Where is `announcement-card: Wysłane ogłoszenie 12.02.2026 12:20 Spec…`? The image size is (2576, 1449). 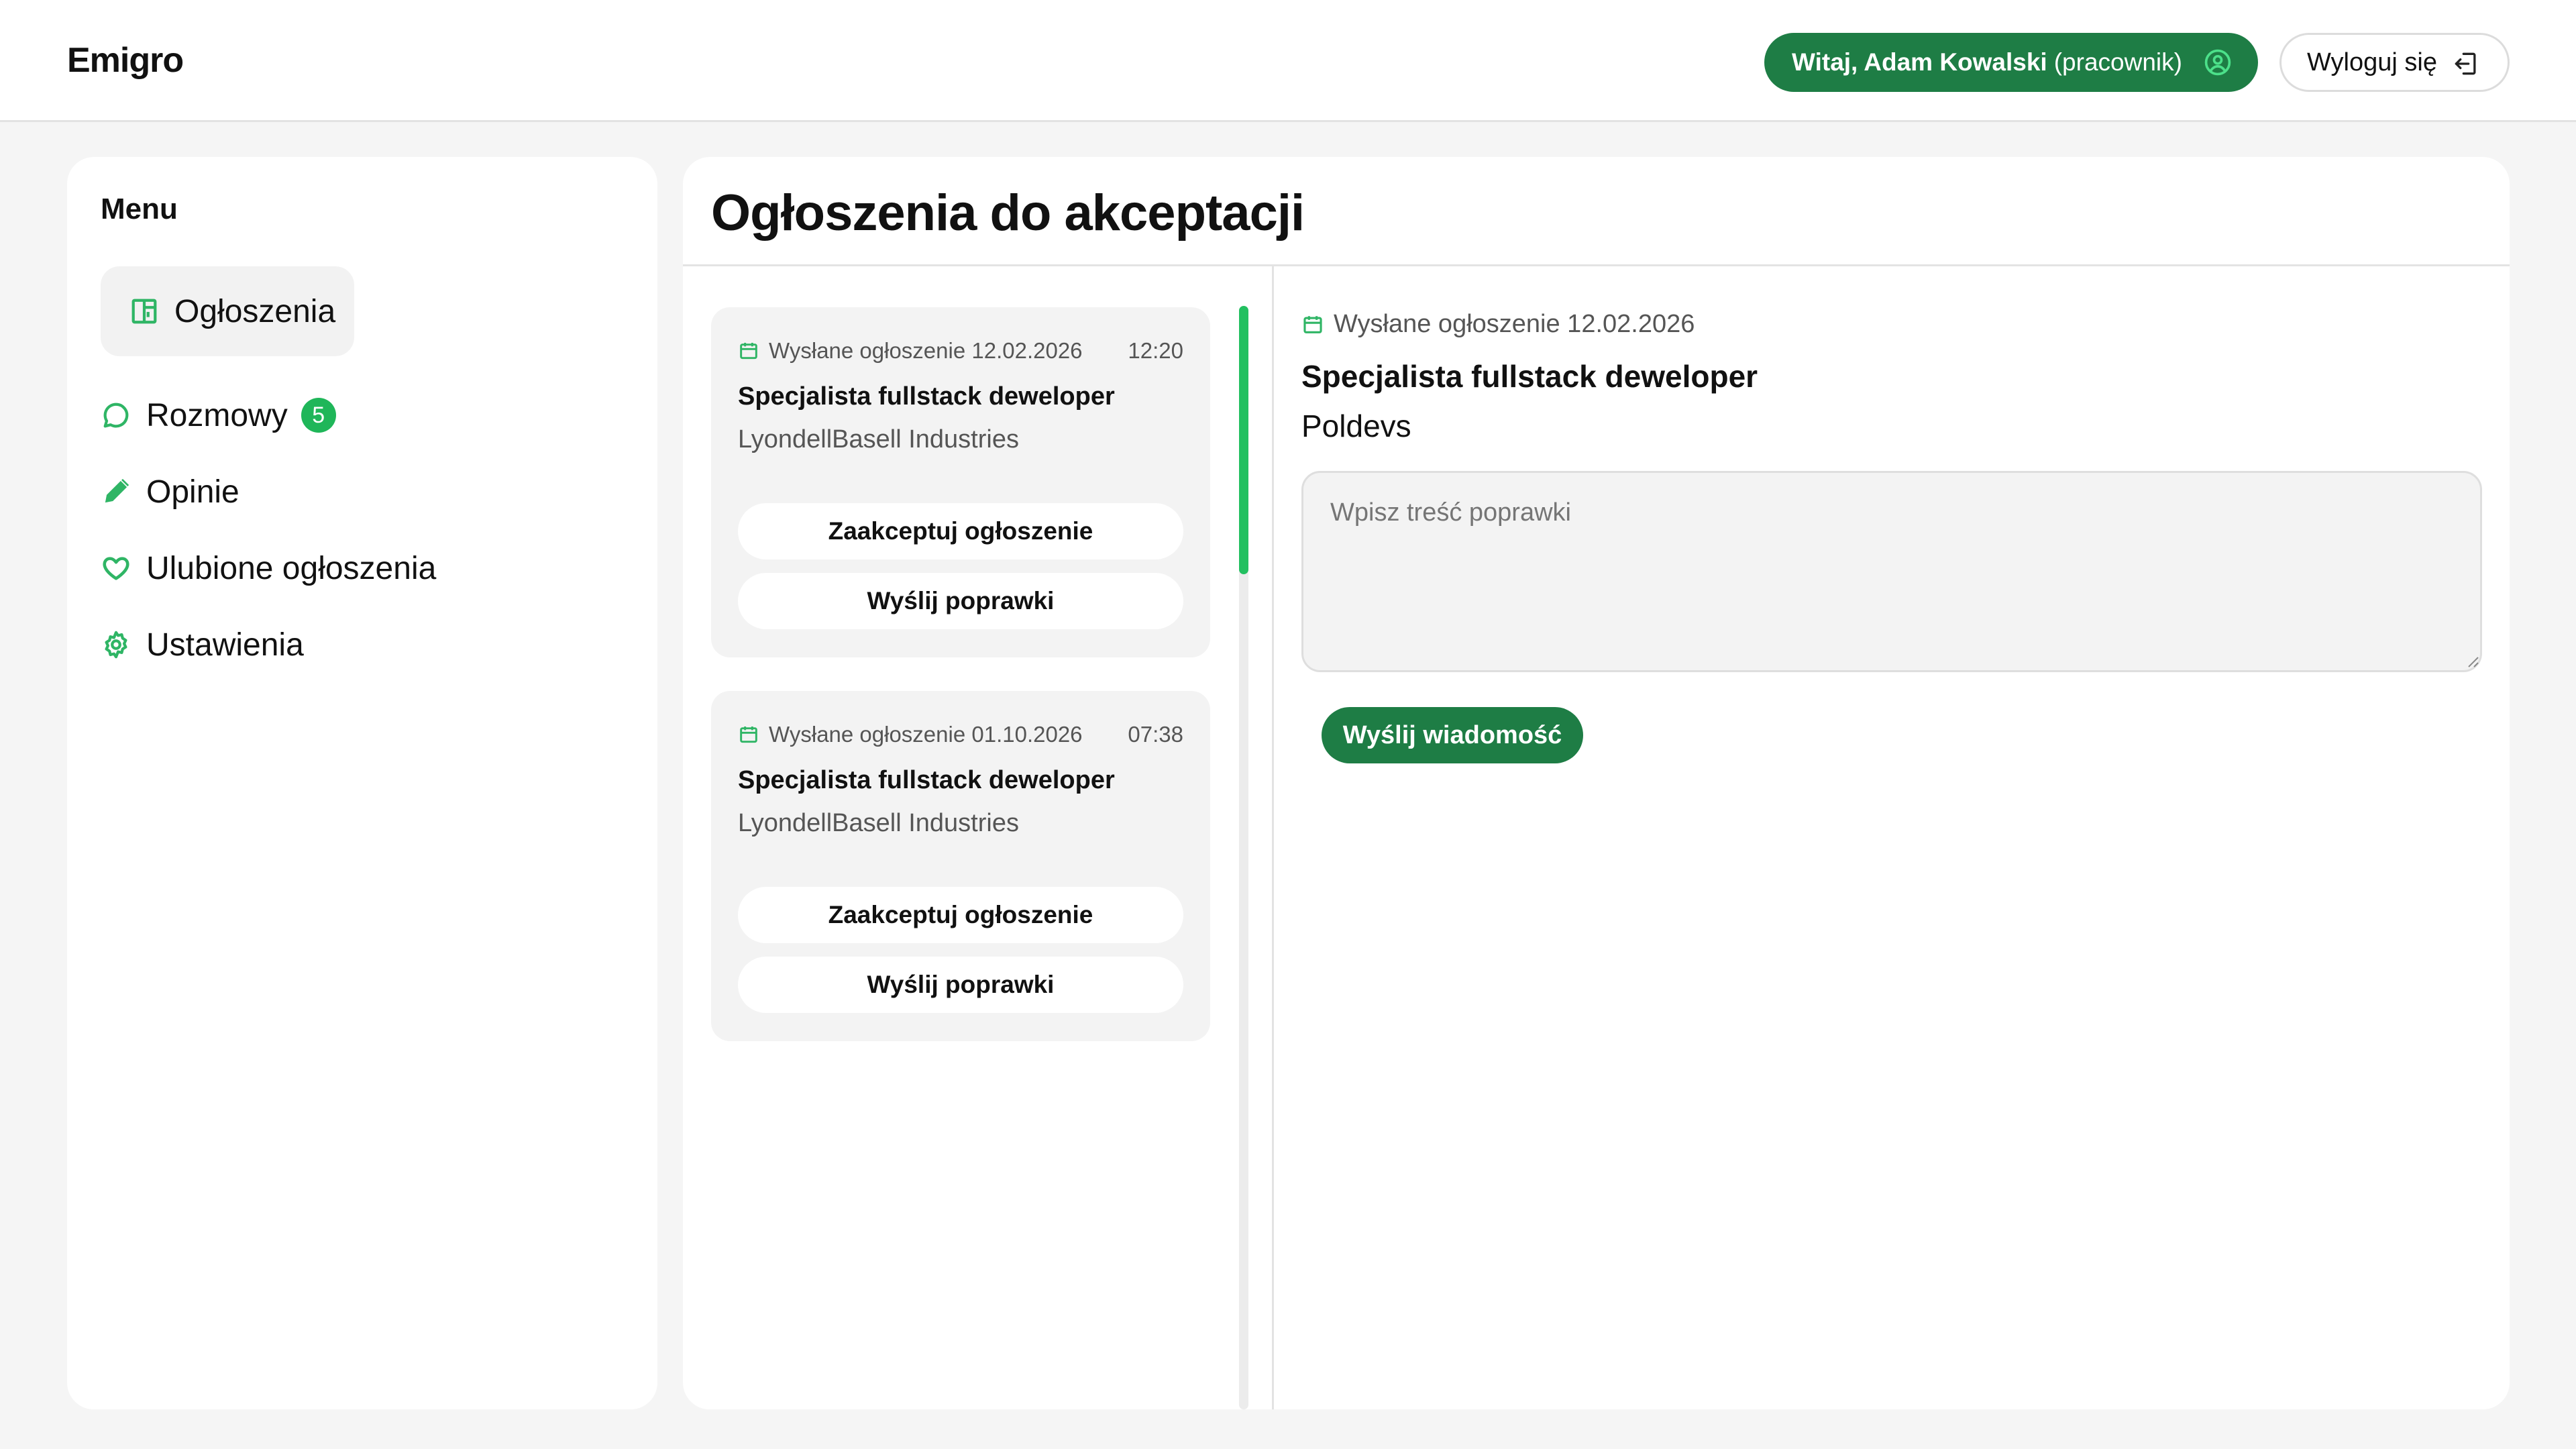
announcement-card: Wysłane ogłoszenie 12.02.2026 12:20 Spec… is located at coordinates (960, 482).